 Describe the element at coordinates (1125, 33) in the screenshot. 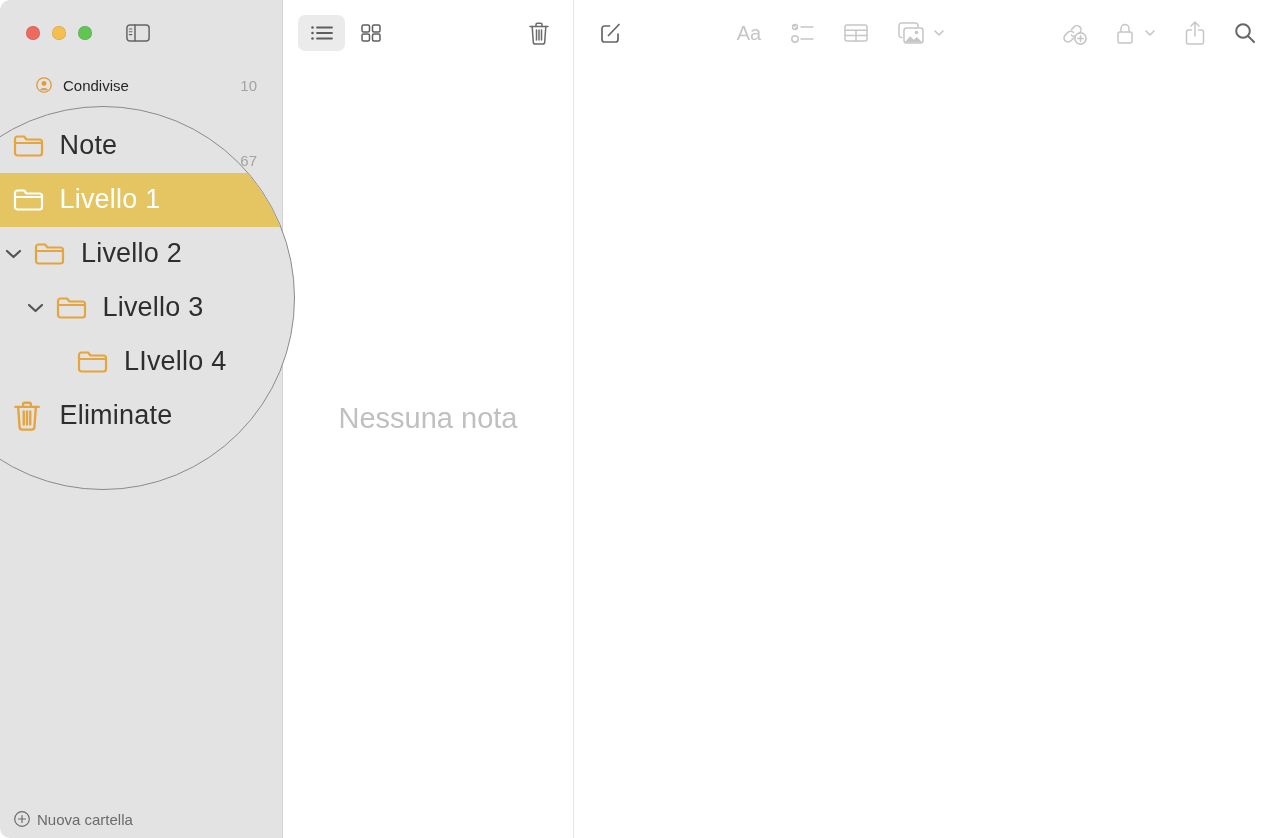

I see `lock-icon` at that location.